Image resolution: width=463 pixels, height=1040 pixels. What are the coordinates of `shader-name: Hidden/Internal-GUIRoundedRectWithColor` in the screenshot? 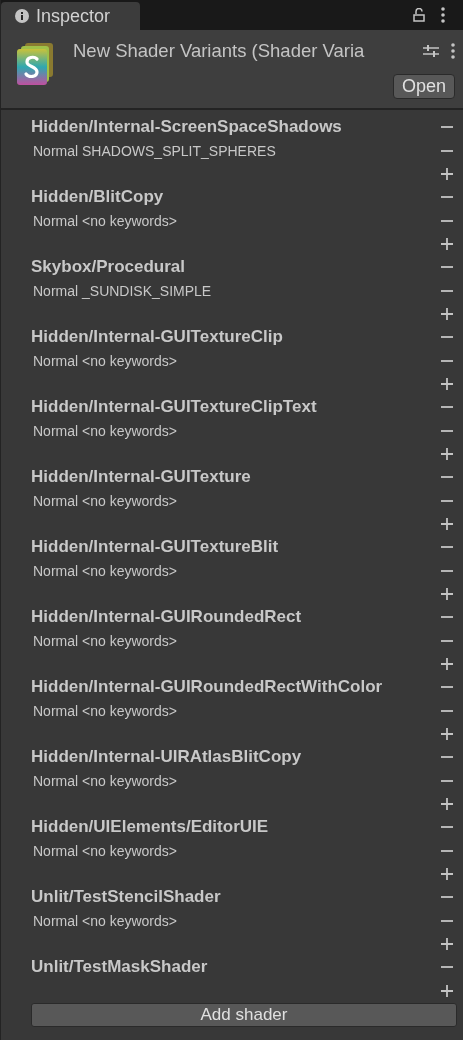 It's located at (207, 687).